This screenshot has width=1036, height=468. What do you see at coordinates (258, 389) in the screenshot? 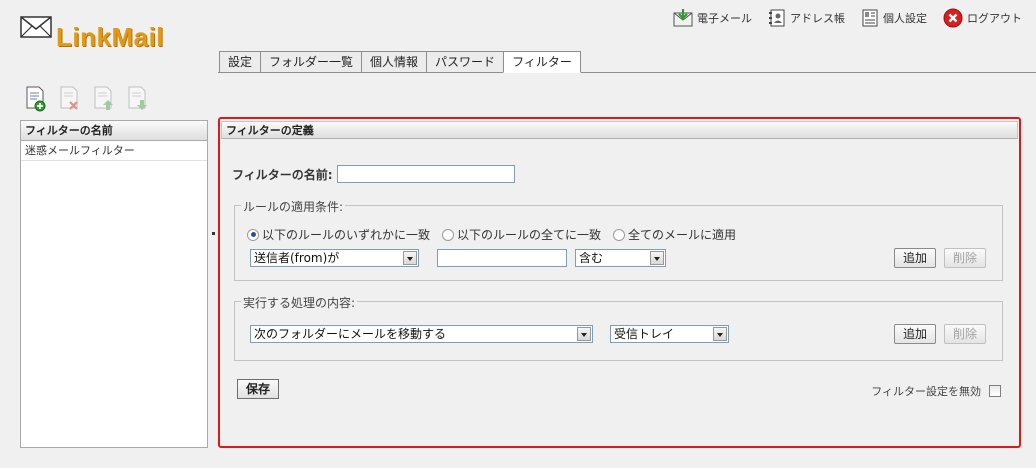
I see `save-button: 保存` at bounding box center [258, 389].